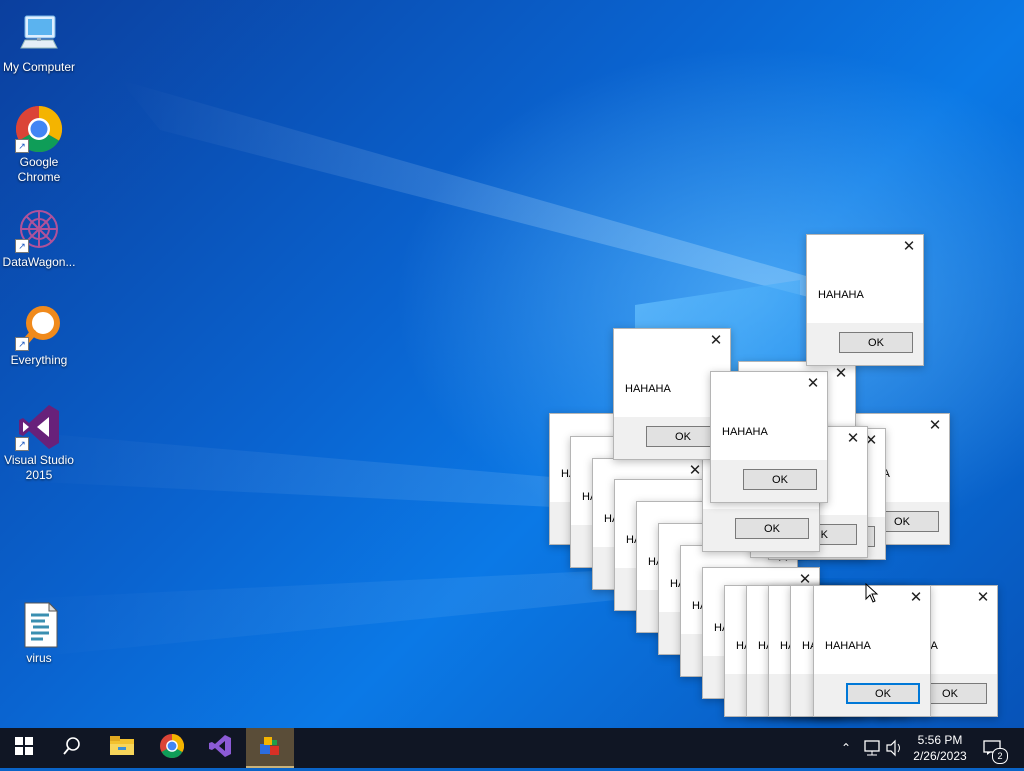  I want to click on desktop-icon-visual-studio: ↗ Visual Studio 2015, so click(39, 443).